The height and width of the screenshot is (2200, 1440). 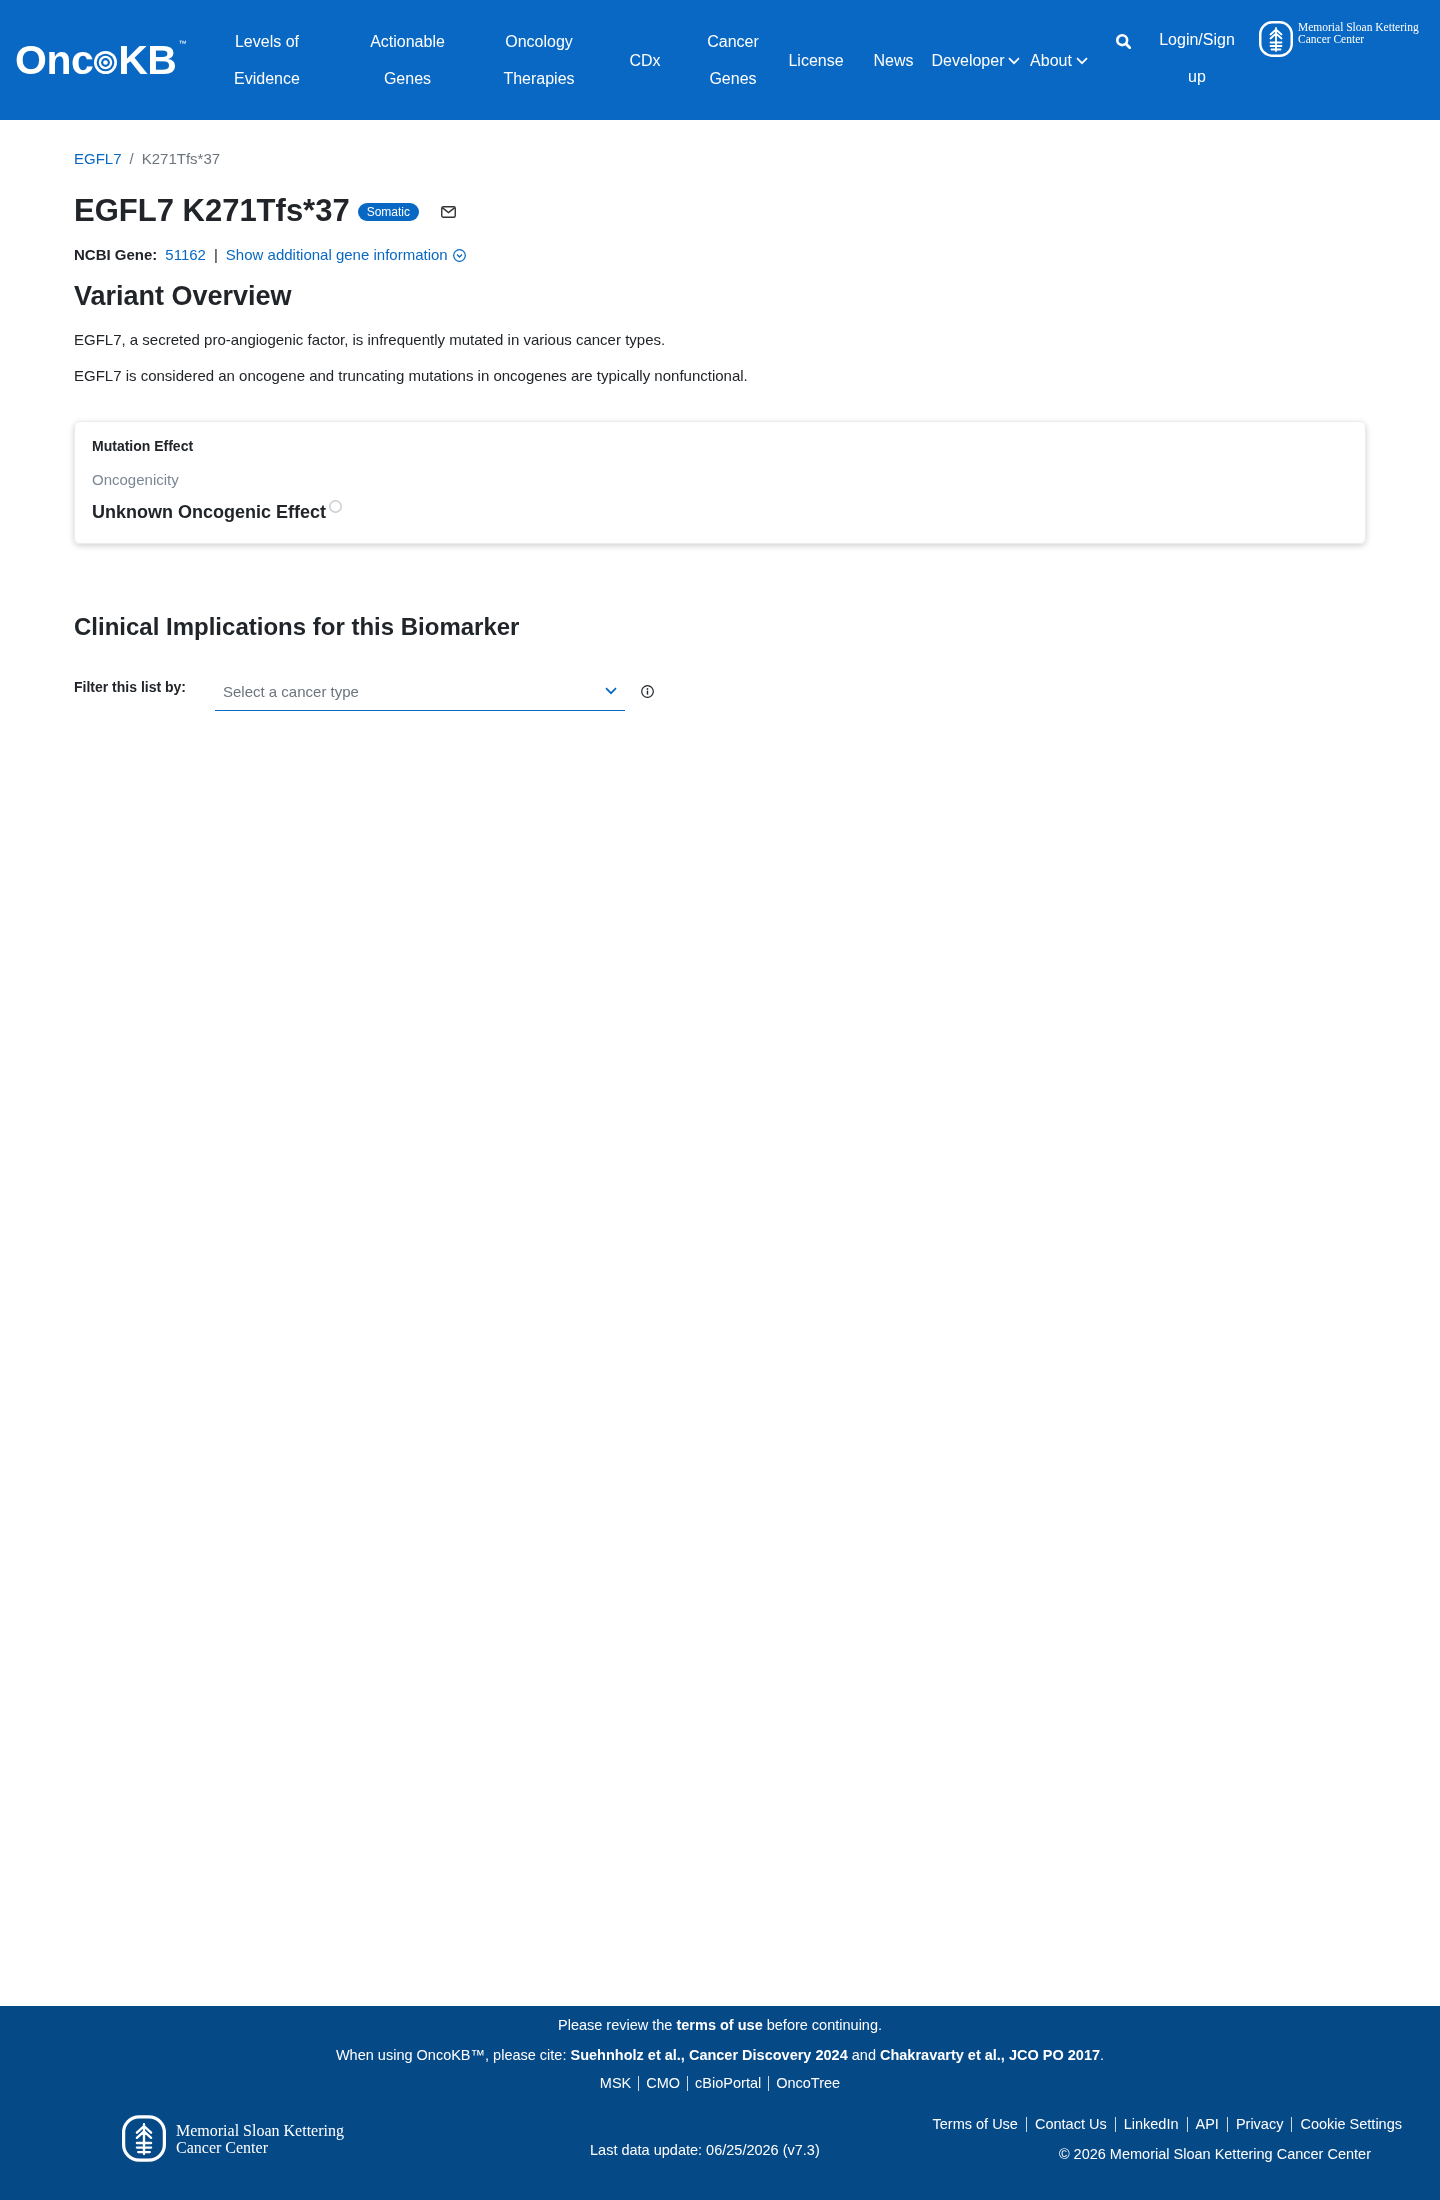 I want to click on copyright: © 2026 Memorial Sloan Kettering Cancer Center, so click(x=1214, y=2154).